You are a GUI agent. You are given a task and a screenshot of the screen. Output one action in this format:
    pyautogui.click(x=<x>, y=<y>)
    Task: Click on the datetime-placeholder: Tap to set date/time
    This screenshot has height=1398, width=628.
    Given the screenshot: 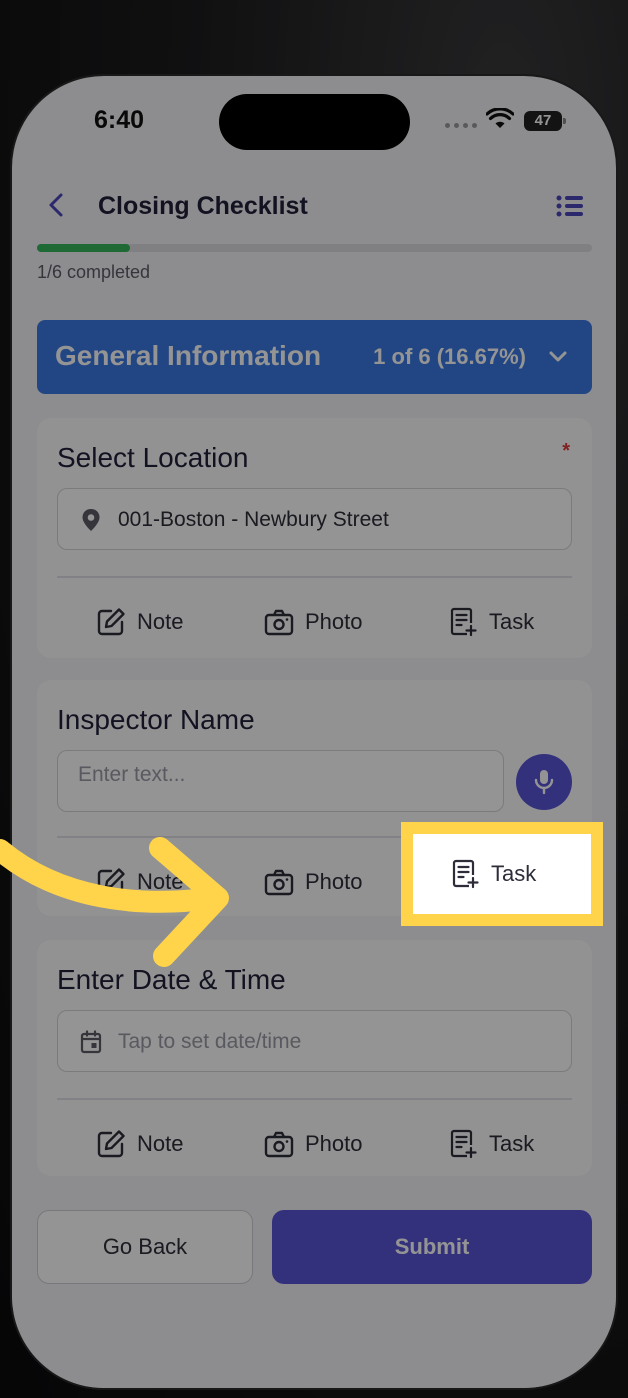 What is the action you would take?
    pyautogui.click(x=210, y=1041)
    